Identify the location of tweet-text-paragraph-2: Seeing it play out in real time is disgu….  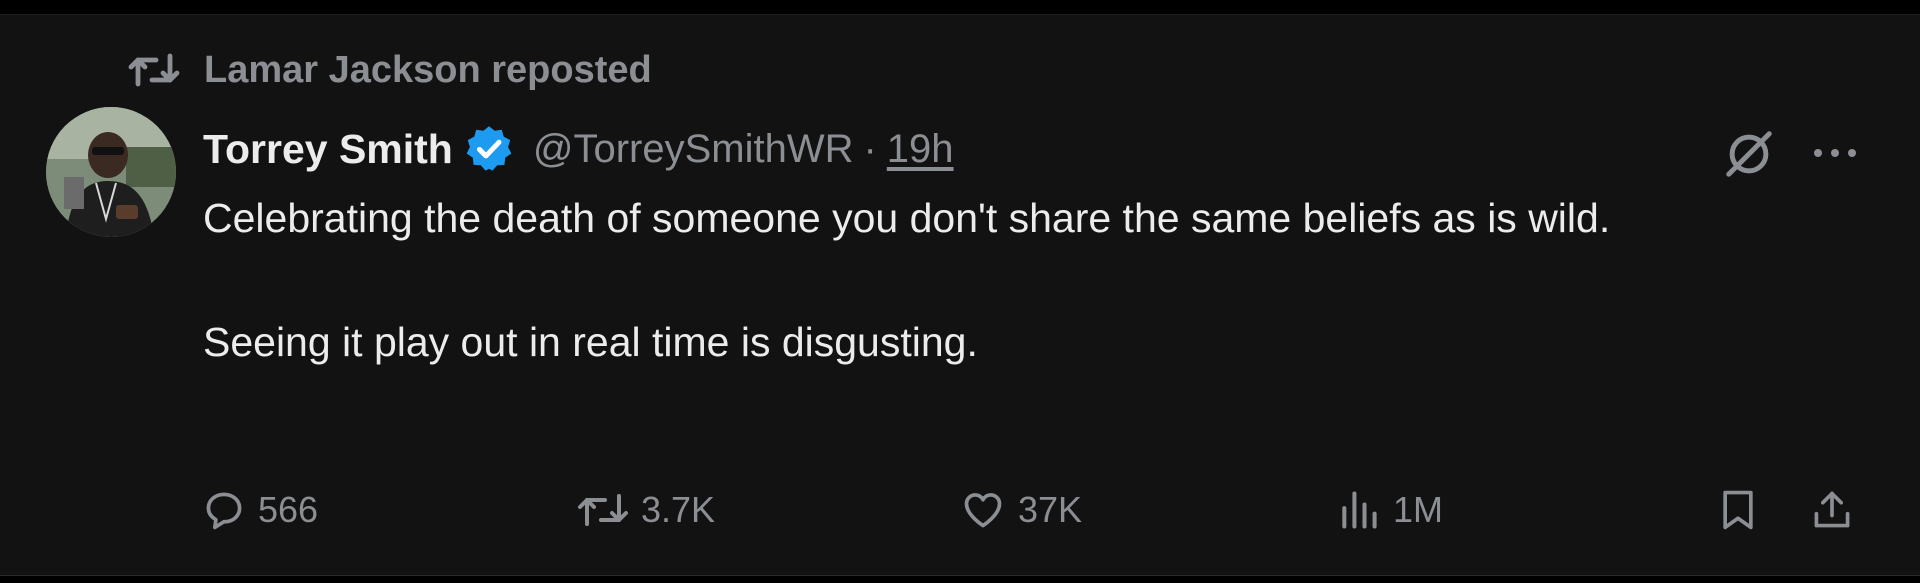
(590, 342).